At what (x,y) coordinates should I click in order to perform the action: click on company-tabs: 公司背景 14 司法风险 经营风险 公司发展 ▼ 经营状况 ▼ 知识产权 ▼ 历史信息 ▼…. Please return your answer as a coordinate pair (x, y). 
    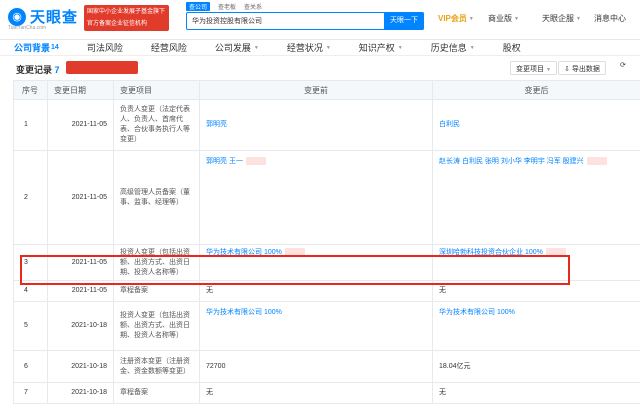
    Looking at the image, I should click on (320, 48).